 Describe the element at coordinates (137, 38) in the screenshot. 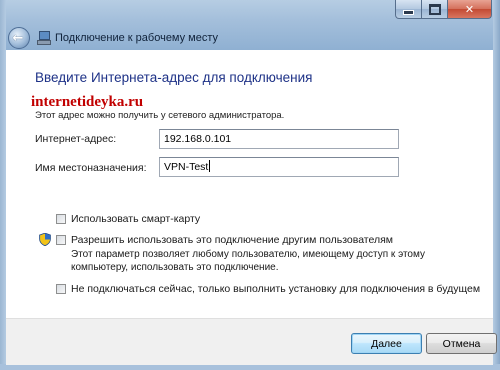

I see `window-title: Подключение к рабочему месту` at that location.